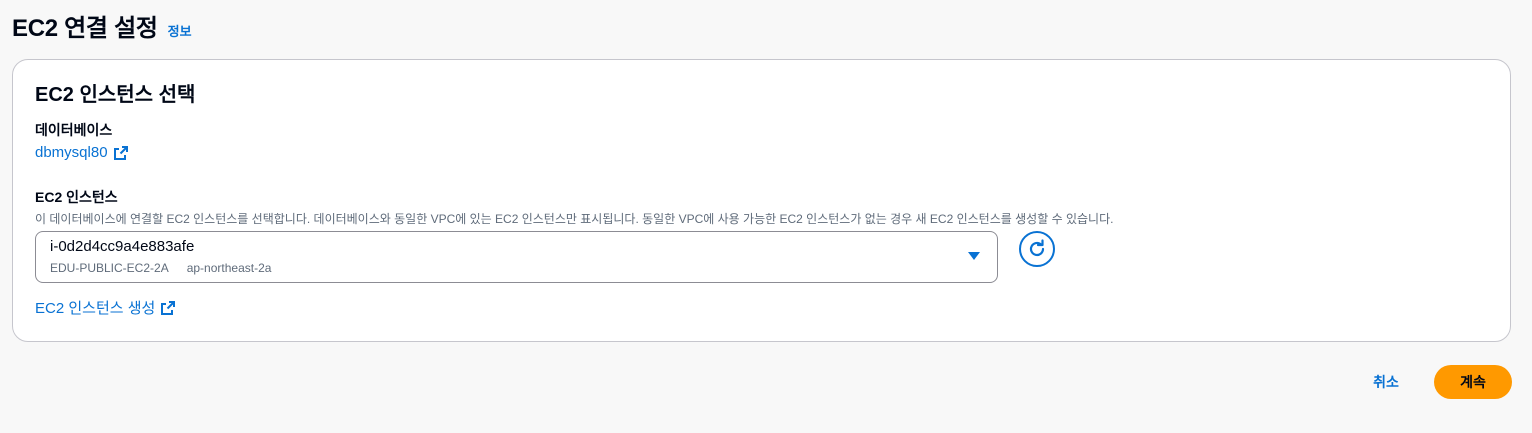  I want to click on instance-tag-name: EDU-PUBLIC-EC2-2A, so click(109, 268).